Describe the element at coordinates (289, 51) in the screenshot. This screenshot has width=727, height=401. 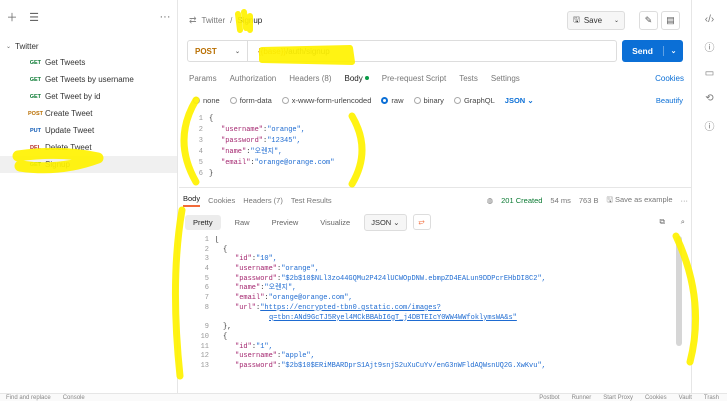
I see `url-input: {{base}}/auth/signup` at that location.